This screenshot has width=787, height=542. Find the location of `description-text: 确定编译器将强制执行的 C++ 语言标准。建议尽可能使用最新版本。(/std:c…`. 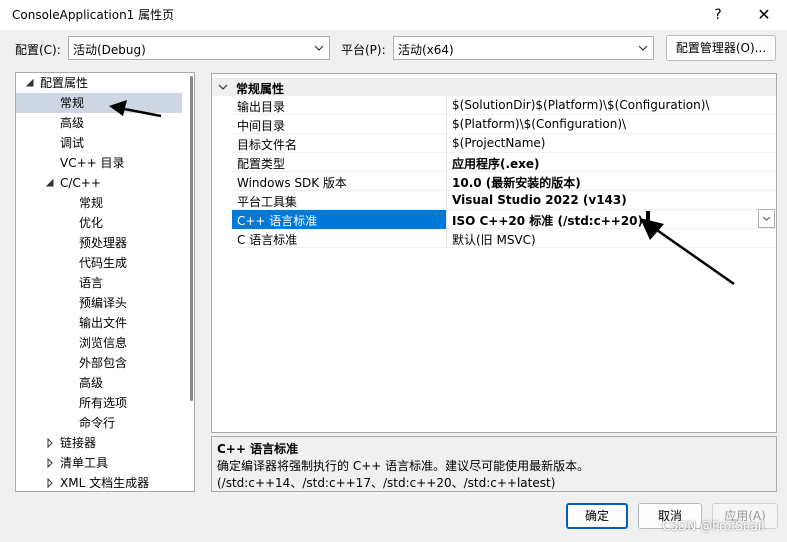

description-text: 确定编译器将强制执行的 C++ 语言标准。建议尽可能使用最新版本。(/std:c… is located at coordinates (403, 474).